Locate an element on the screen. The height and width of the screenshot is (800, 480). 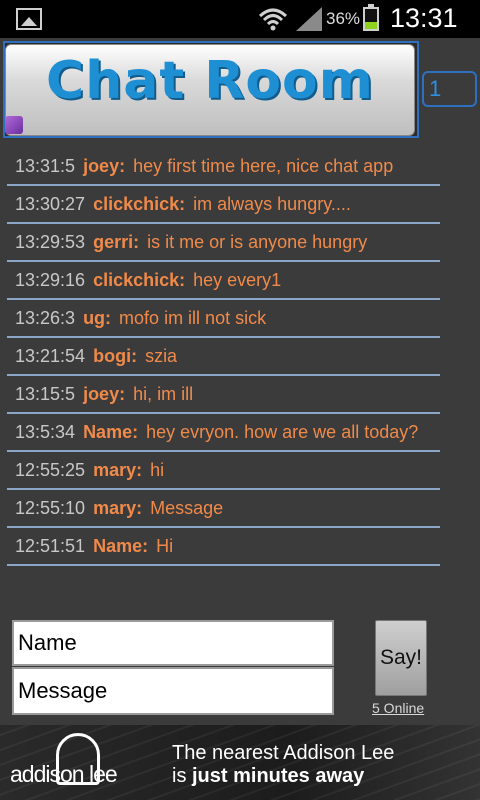
status-bar: 36% 13:31 is located at coordinates (240, 19).